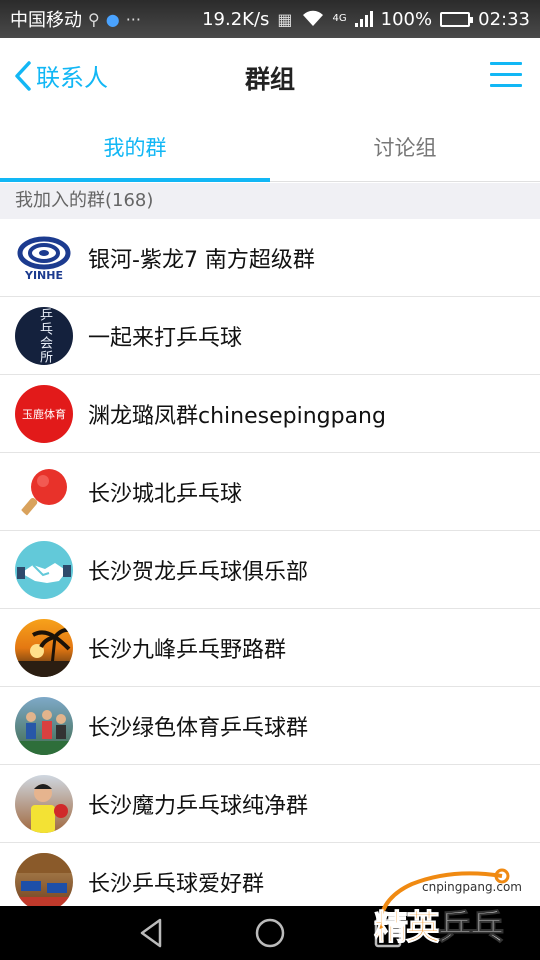  What do you see at coordinates (43, 275) in the screenshot?
I see `svg-text: YINHE` at bounding box center [43, 275].